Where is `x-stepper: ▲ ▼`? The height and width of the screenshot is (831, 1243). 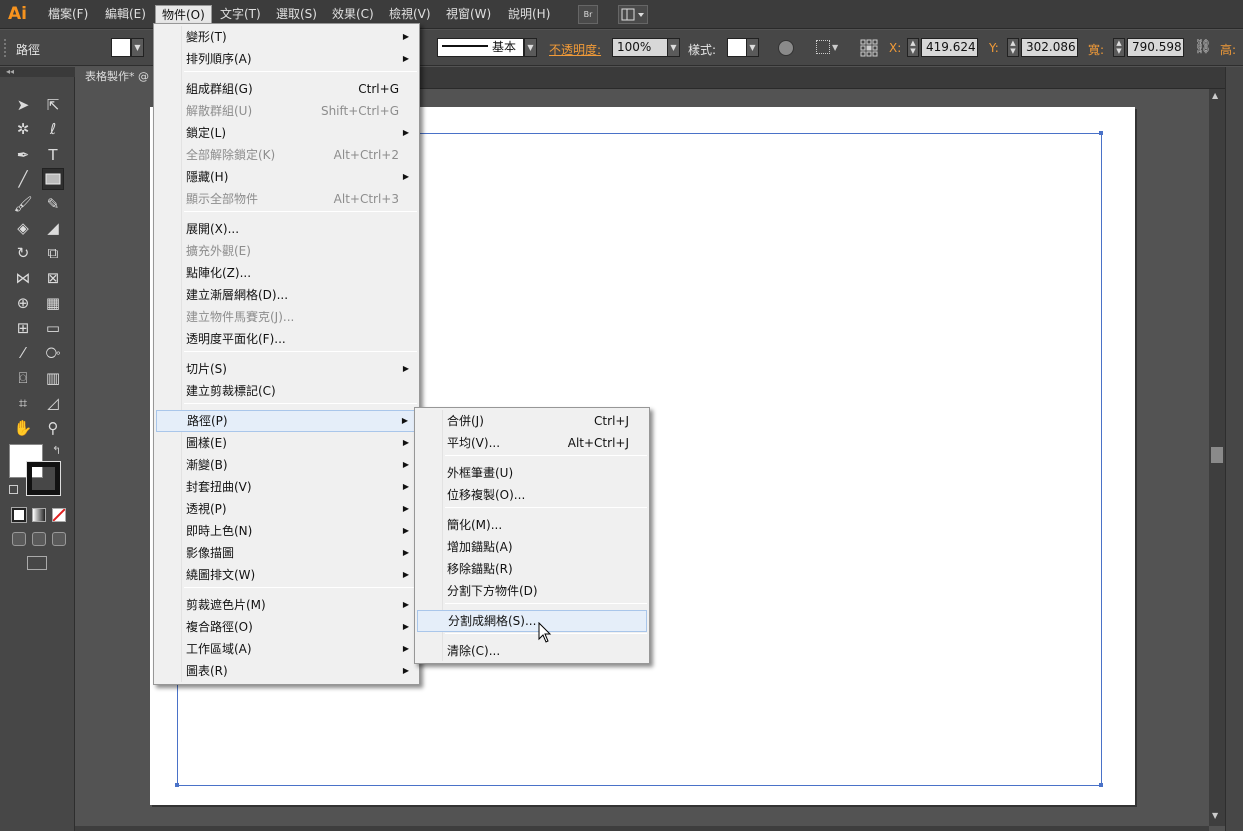
x-stepper: ▲ ▼ is located at coordinates (913, 47).